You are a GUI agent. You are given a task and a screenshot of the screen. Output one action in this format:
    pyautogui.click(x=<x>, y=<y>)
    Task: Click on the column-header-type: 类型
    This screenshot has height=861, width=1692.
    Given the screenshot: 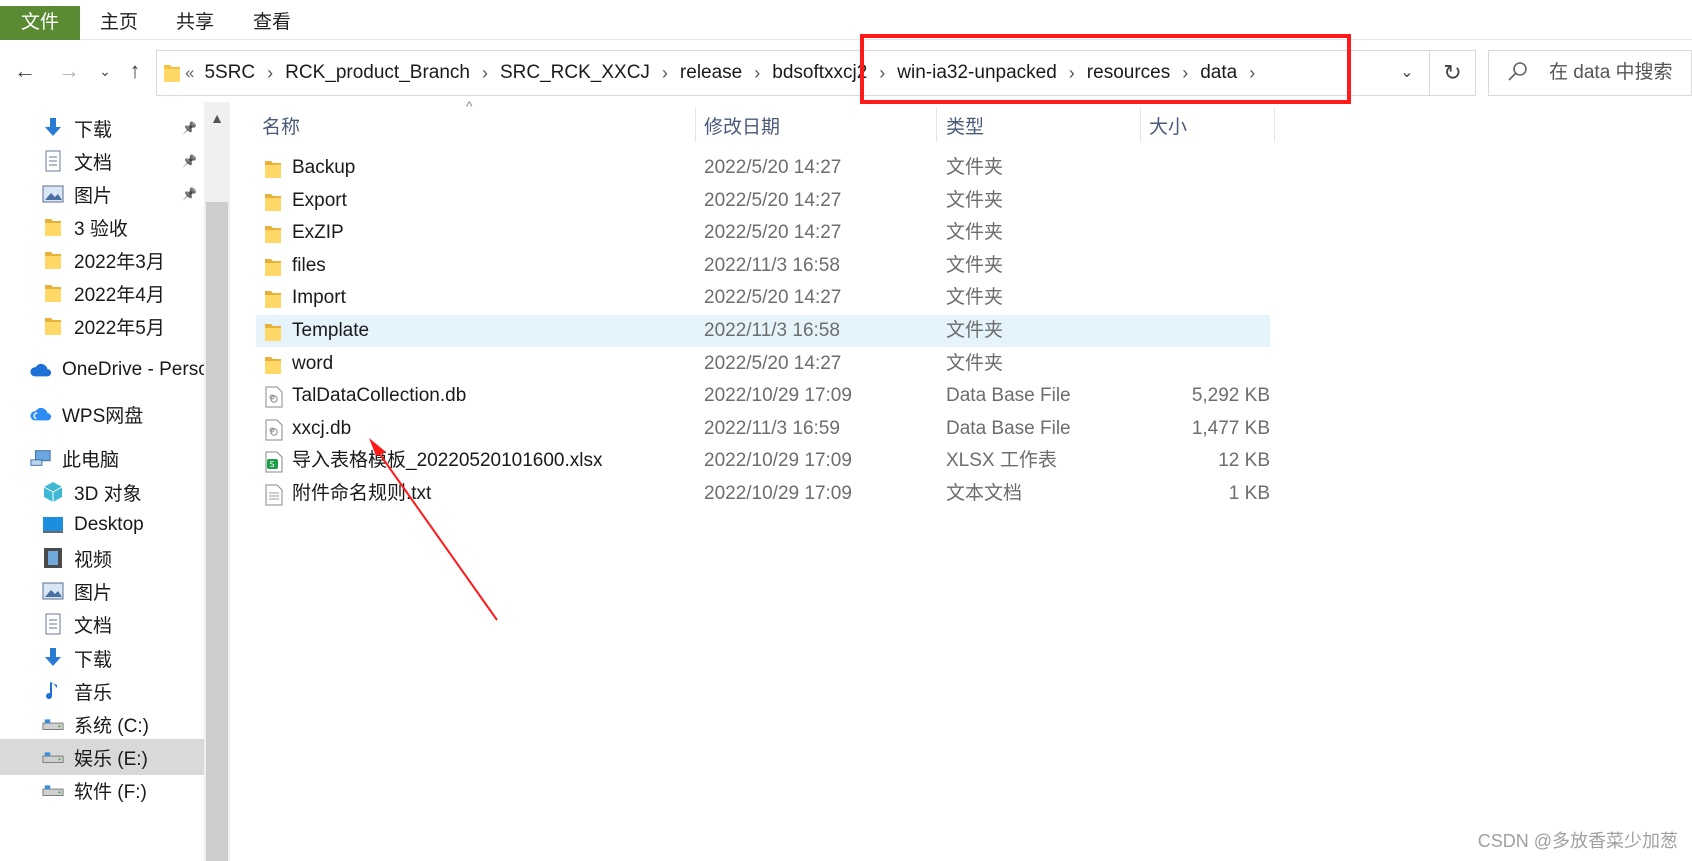 What is the action you would take?
    pyautogui.click(x=965, y=128)
    